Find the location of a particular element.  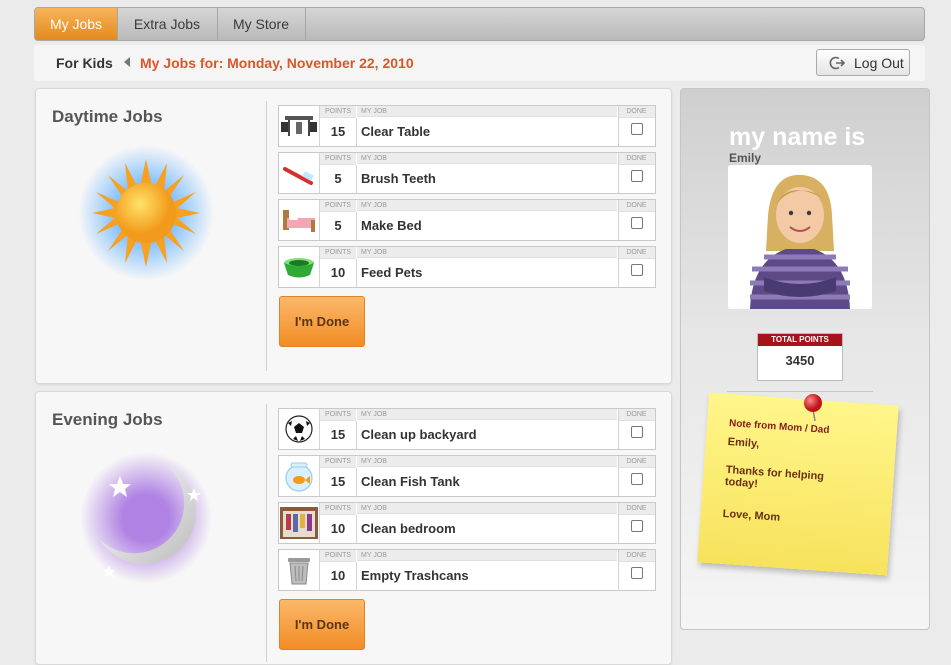

kid-photo is located at coordinates (800, 237).